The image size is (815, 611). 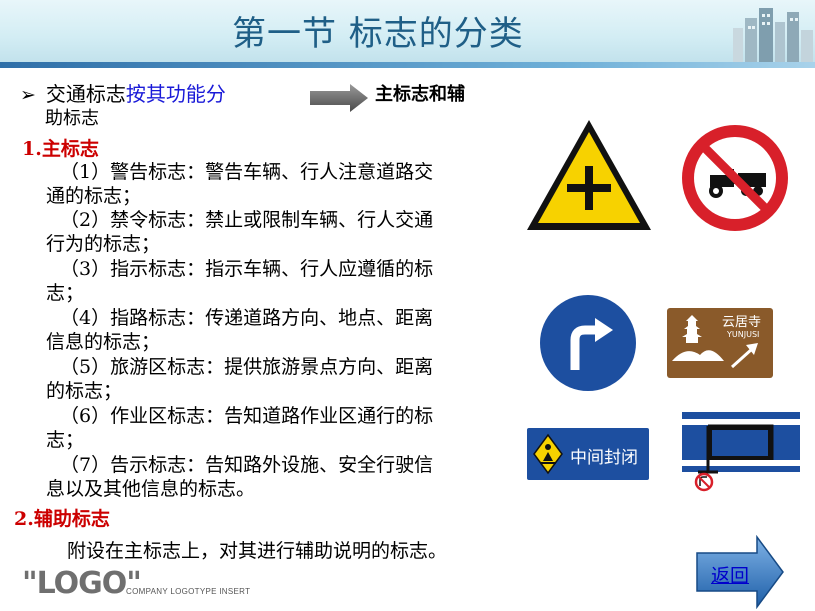 I want to click on list-item: （5）旅游区标志：提供旅游景点方向、距离 的标志；, so click(x=240, y=379).